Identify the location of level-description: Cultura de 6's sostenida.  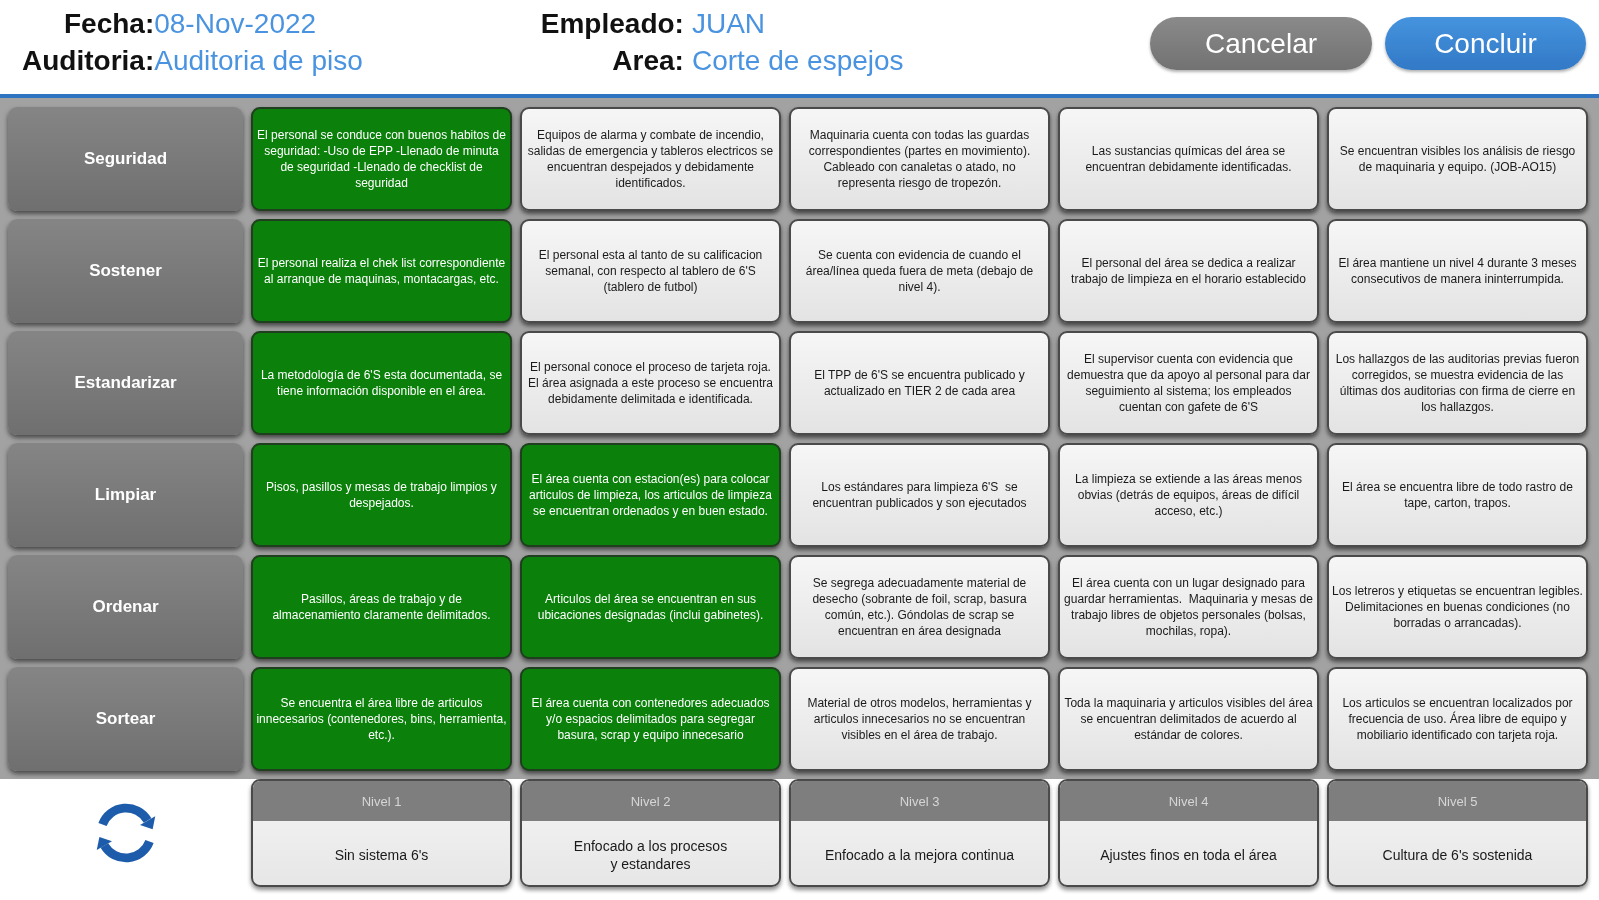
(1457, 855).